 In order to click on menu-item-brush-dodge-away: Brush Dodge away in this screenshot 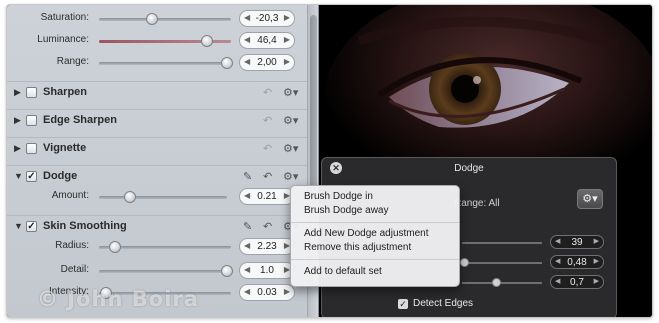, I will do `click(346, 210)`.